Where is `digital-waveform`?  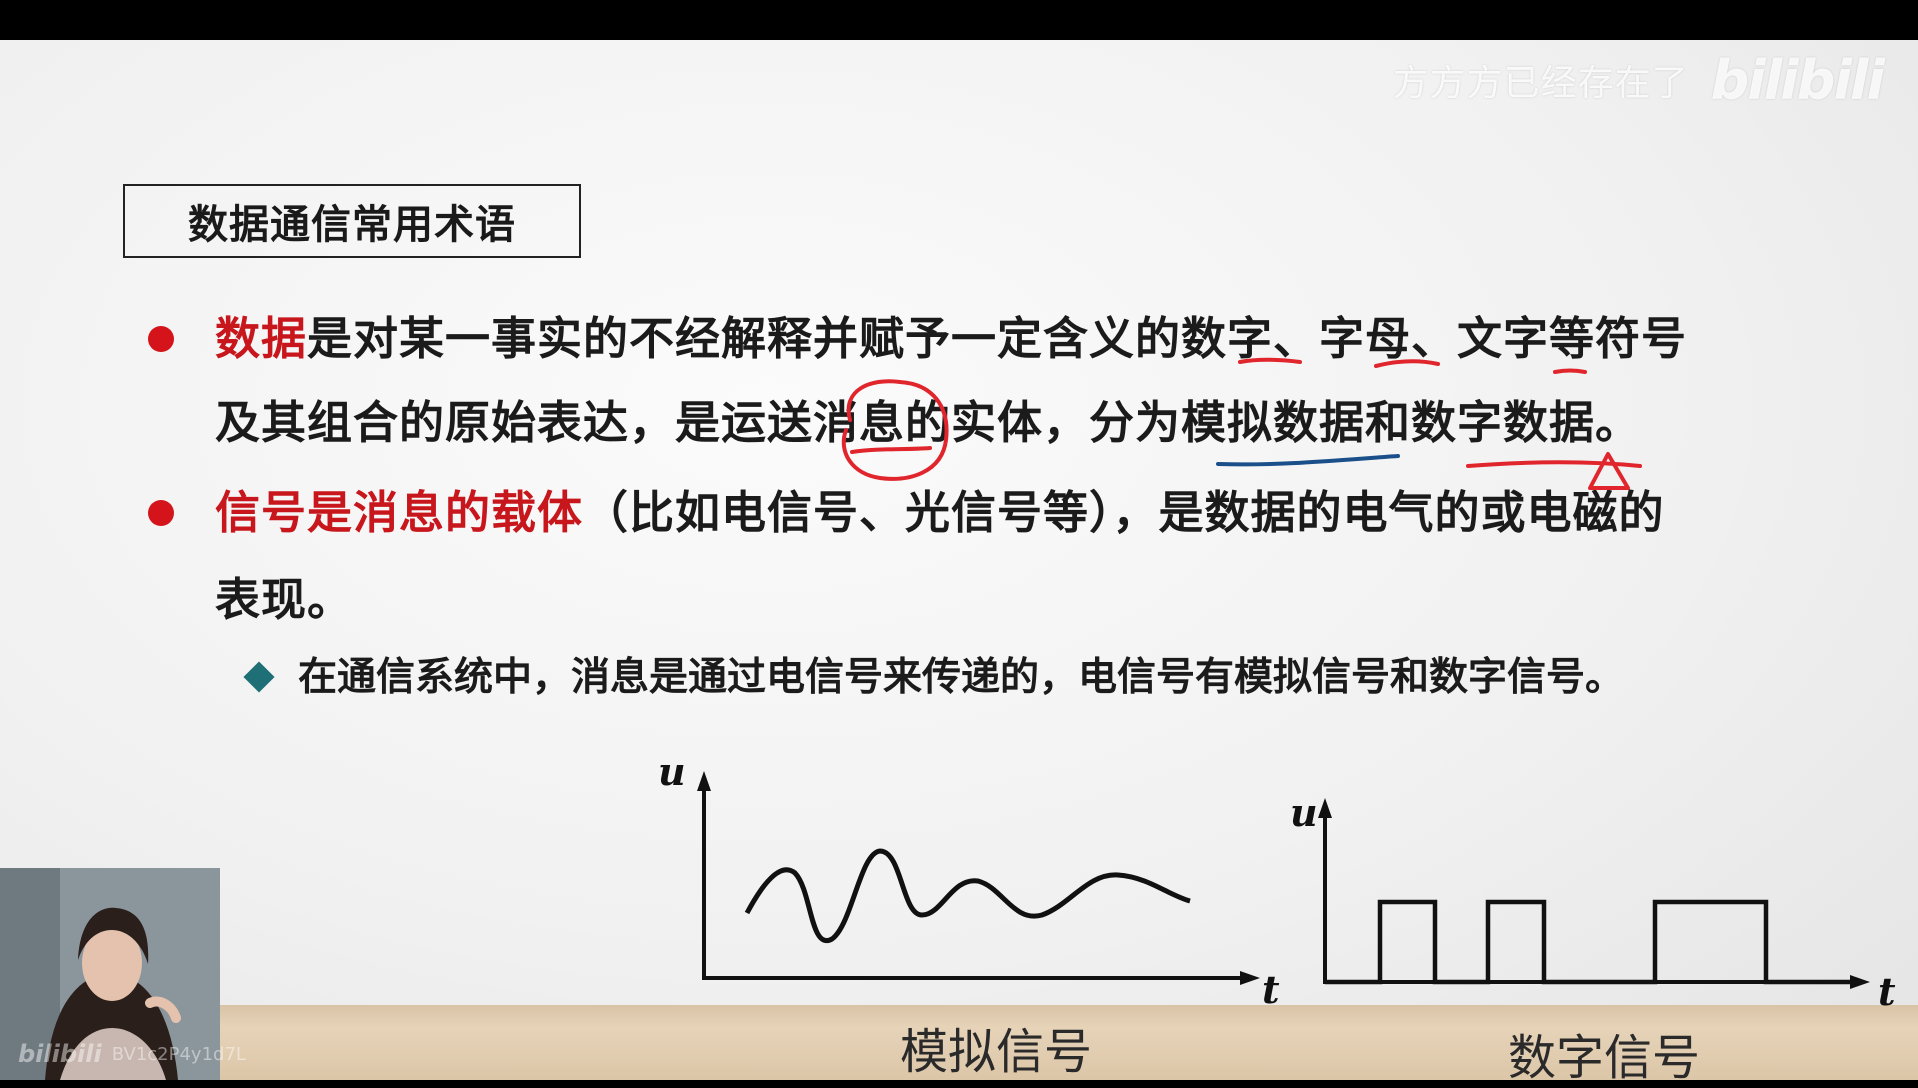
digital-waveform is located at coordinates (1592, 942).